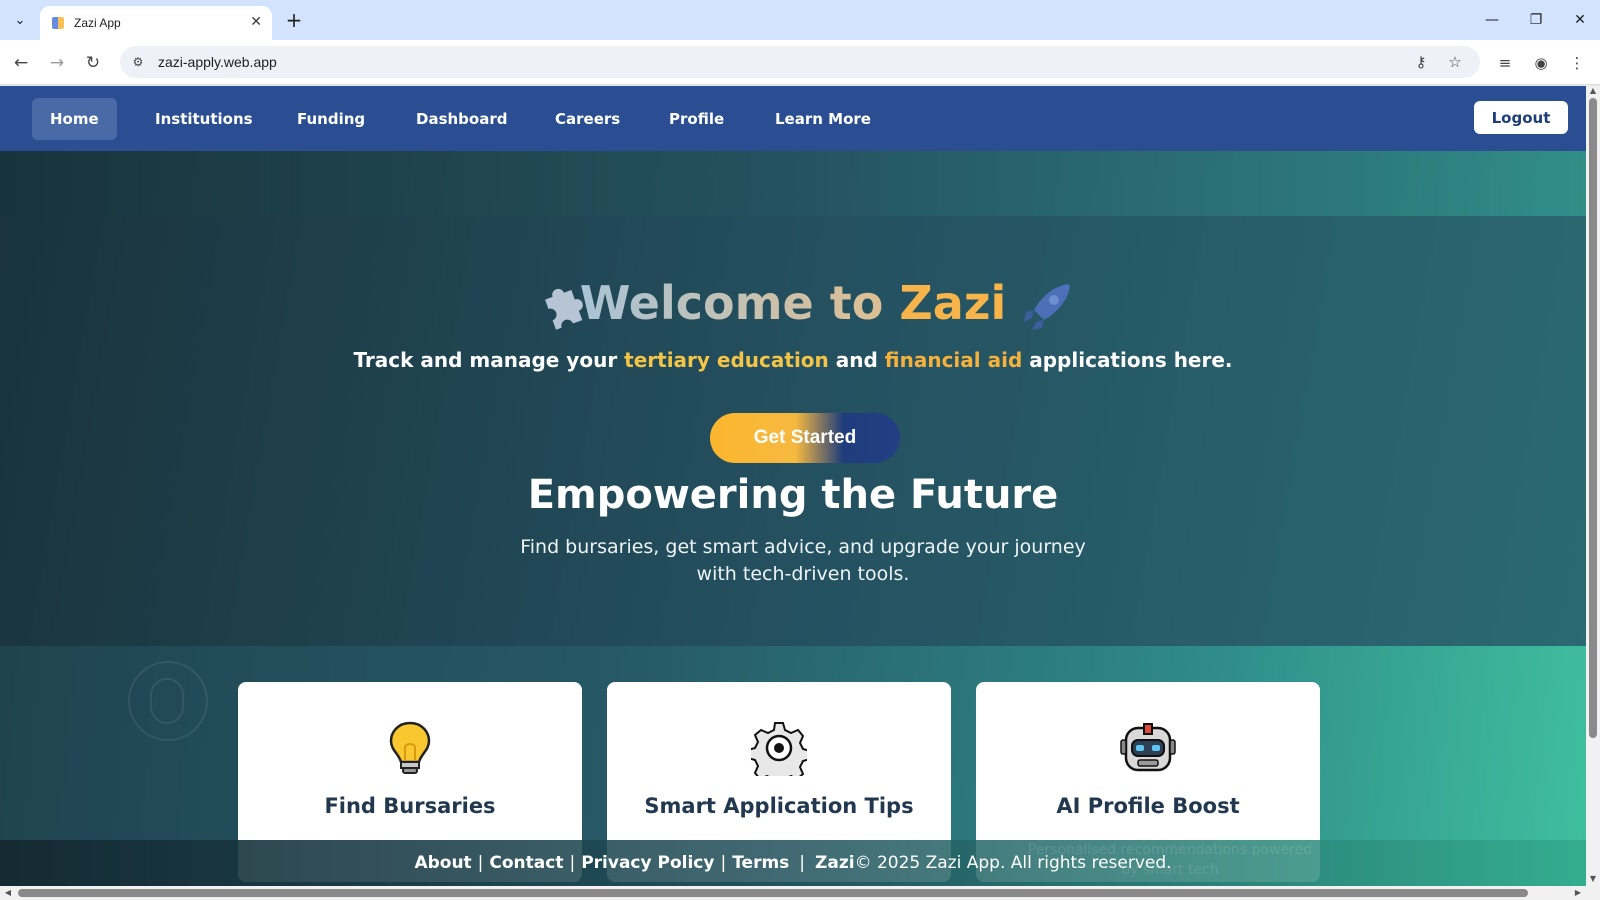 The height and width of the screenshot is (900, 1600). I want to click on restore-window-icon: ❐, so click(1536, 20).